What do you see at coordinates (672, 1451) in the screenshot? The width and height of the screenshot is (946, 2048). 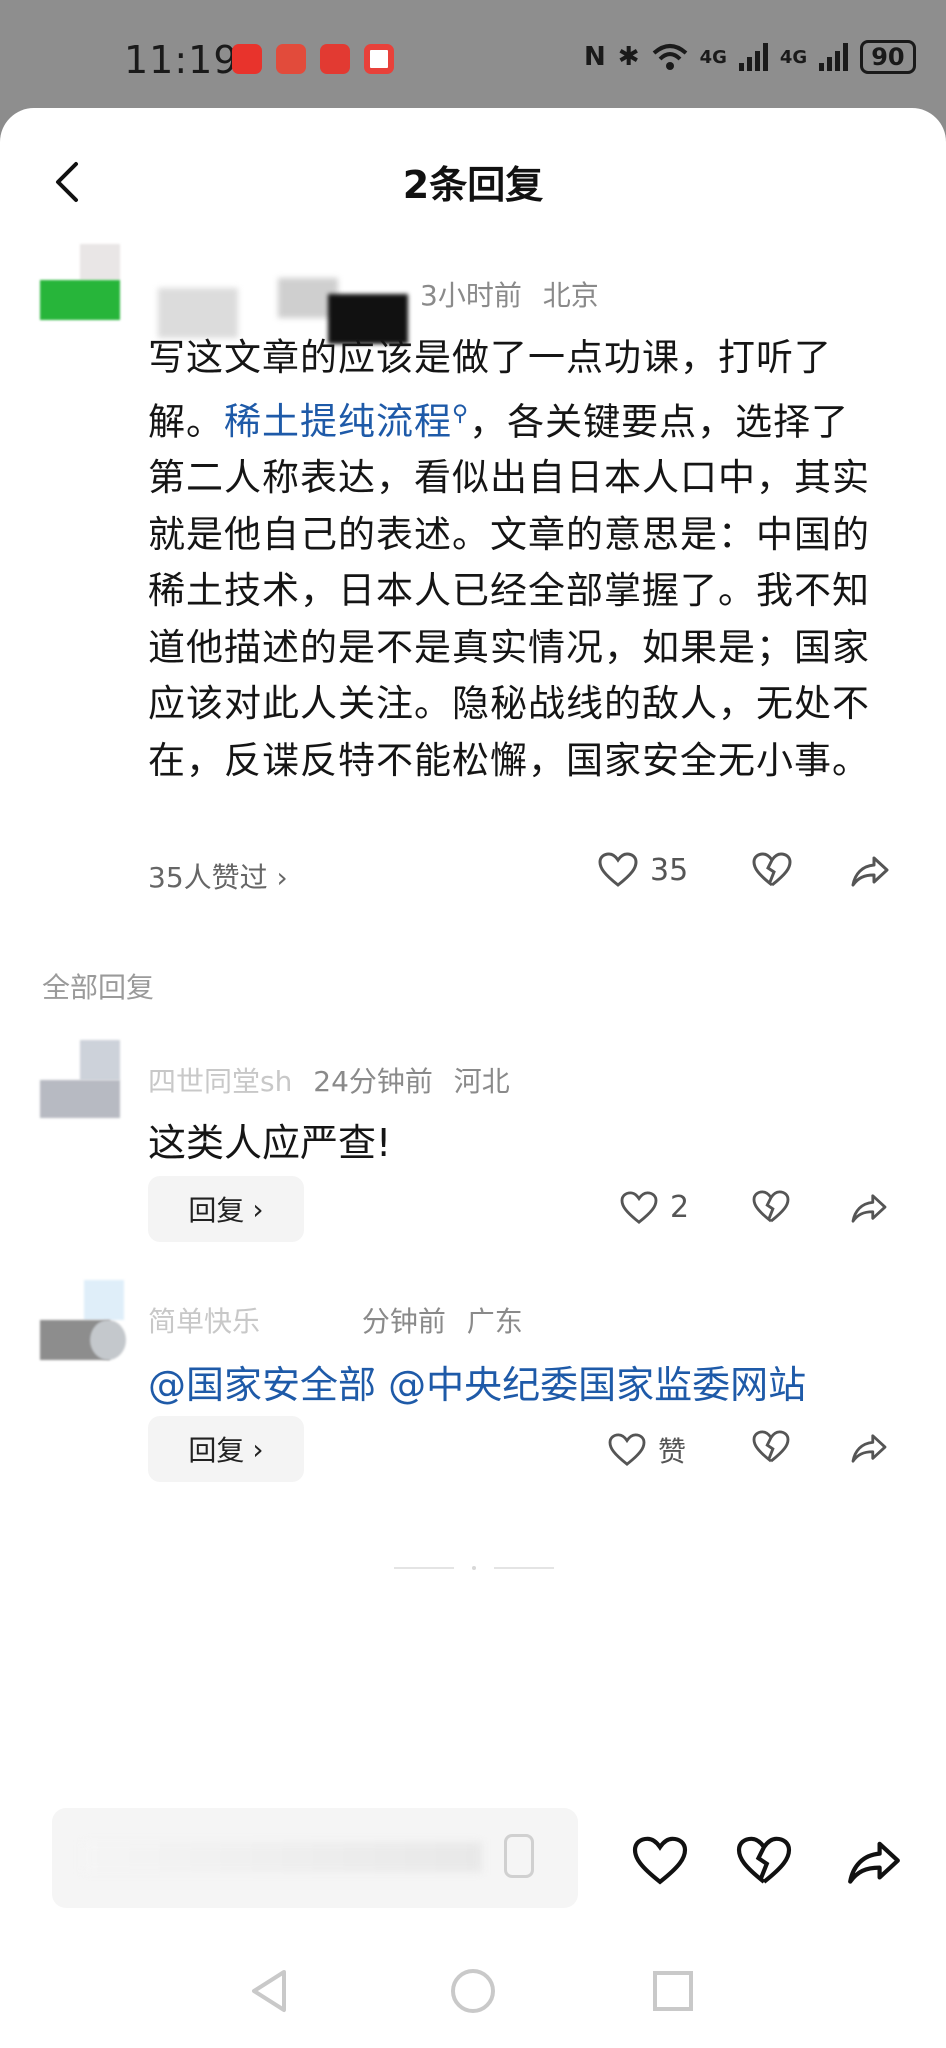 I see `like-label: 赞` at bounding box center [672, 1451].